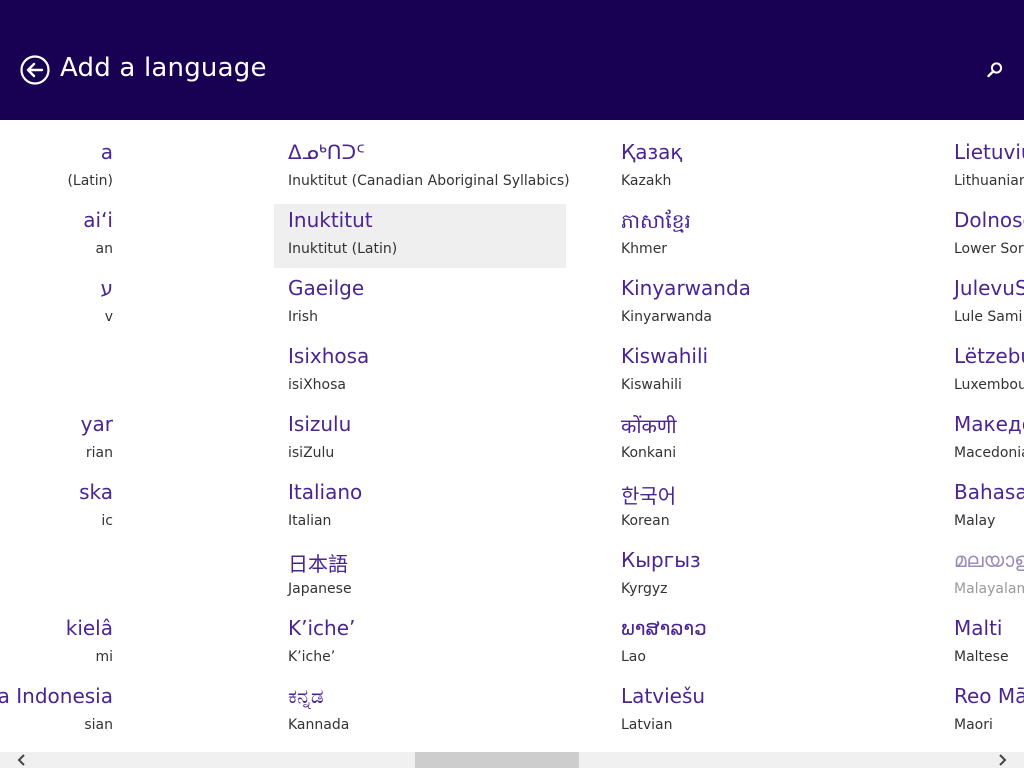  I want to click on language-tile: Lietuvių Lithuanian, so click(982, 168).